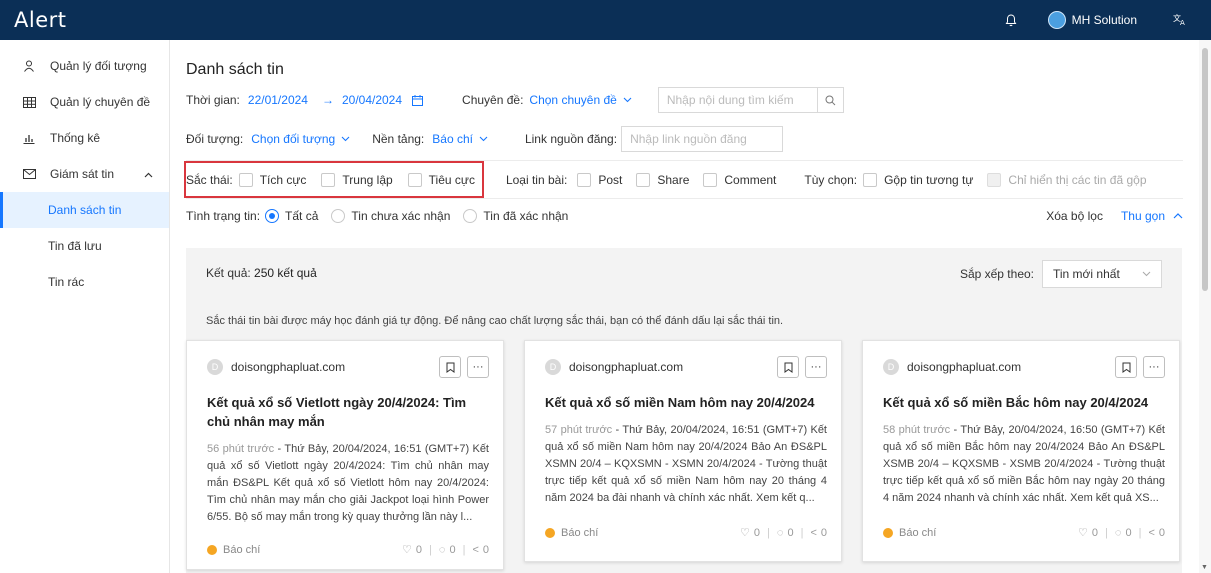 The height and width of the screenshot is (573, 1211). Describe the element at coordinates (285, 273) in the screenshot. I see `results-count-value: 250 kết quả` at that location.